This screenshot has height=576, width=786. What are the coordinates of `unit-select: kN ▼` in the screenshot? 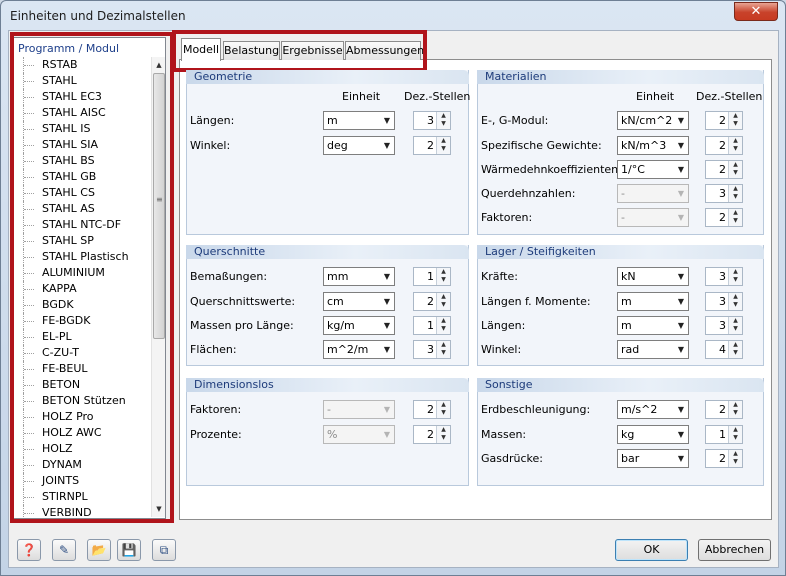 It's located at (653, 276).